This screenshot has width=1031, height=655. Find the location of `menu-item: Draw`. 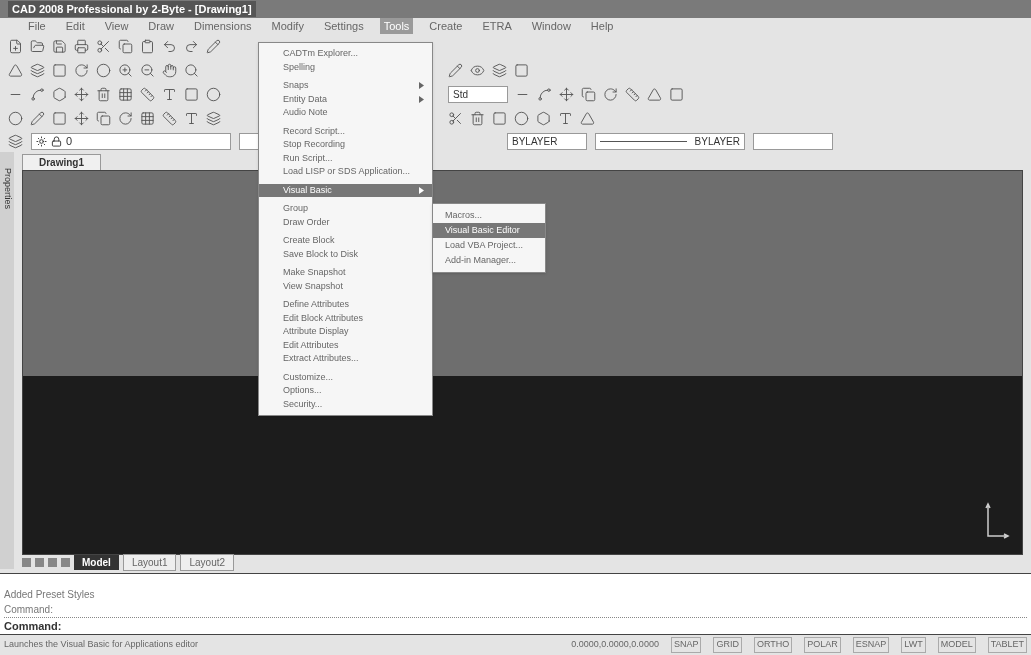

menu-item: Draw is located at coordinates (161, 26).